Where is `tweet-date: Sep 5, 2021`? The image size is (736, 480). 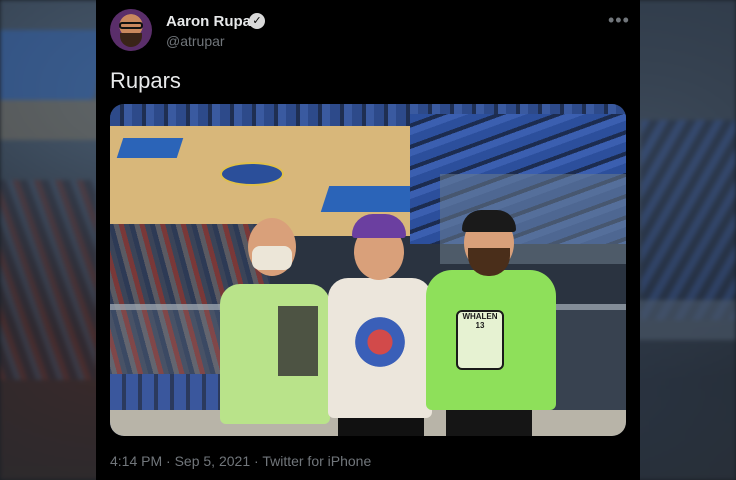 tweet-date: Sep 5, 2021 is located at coordinates (213, 461).